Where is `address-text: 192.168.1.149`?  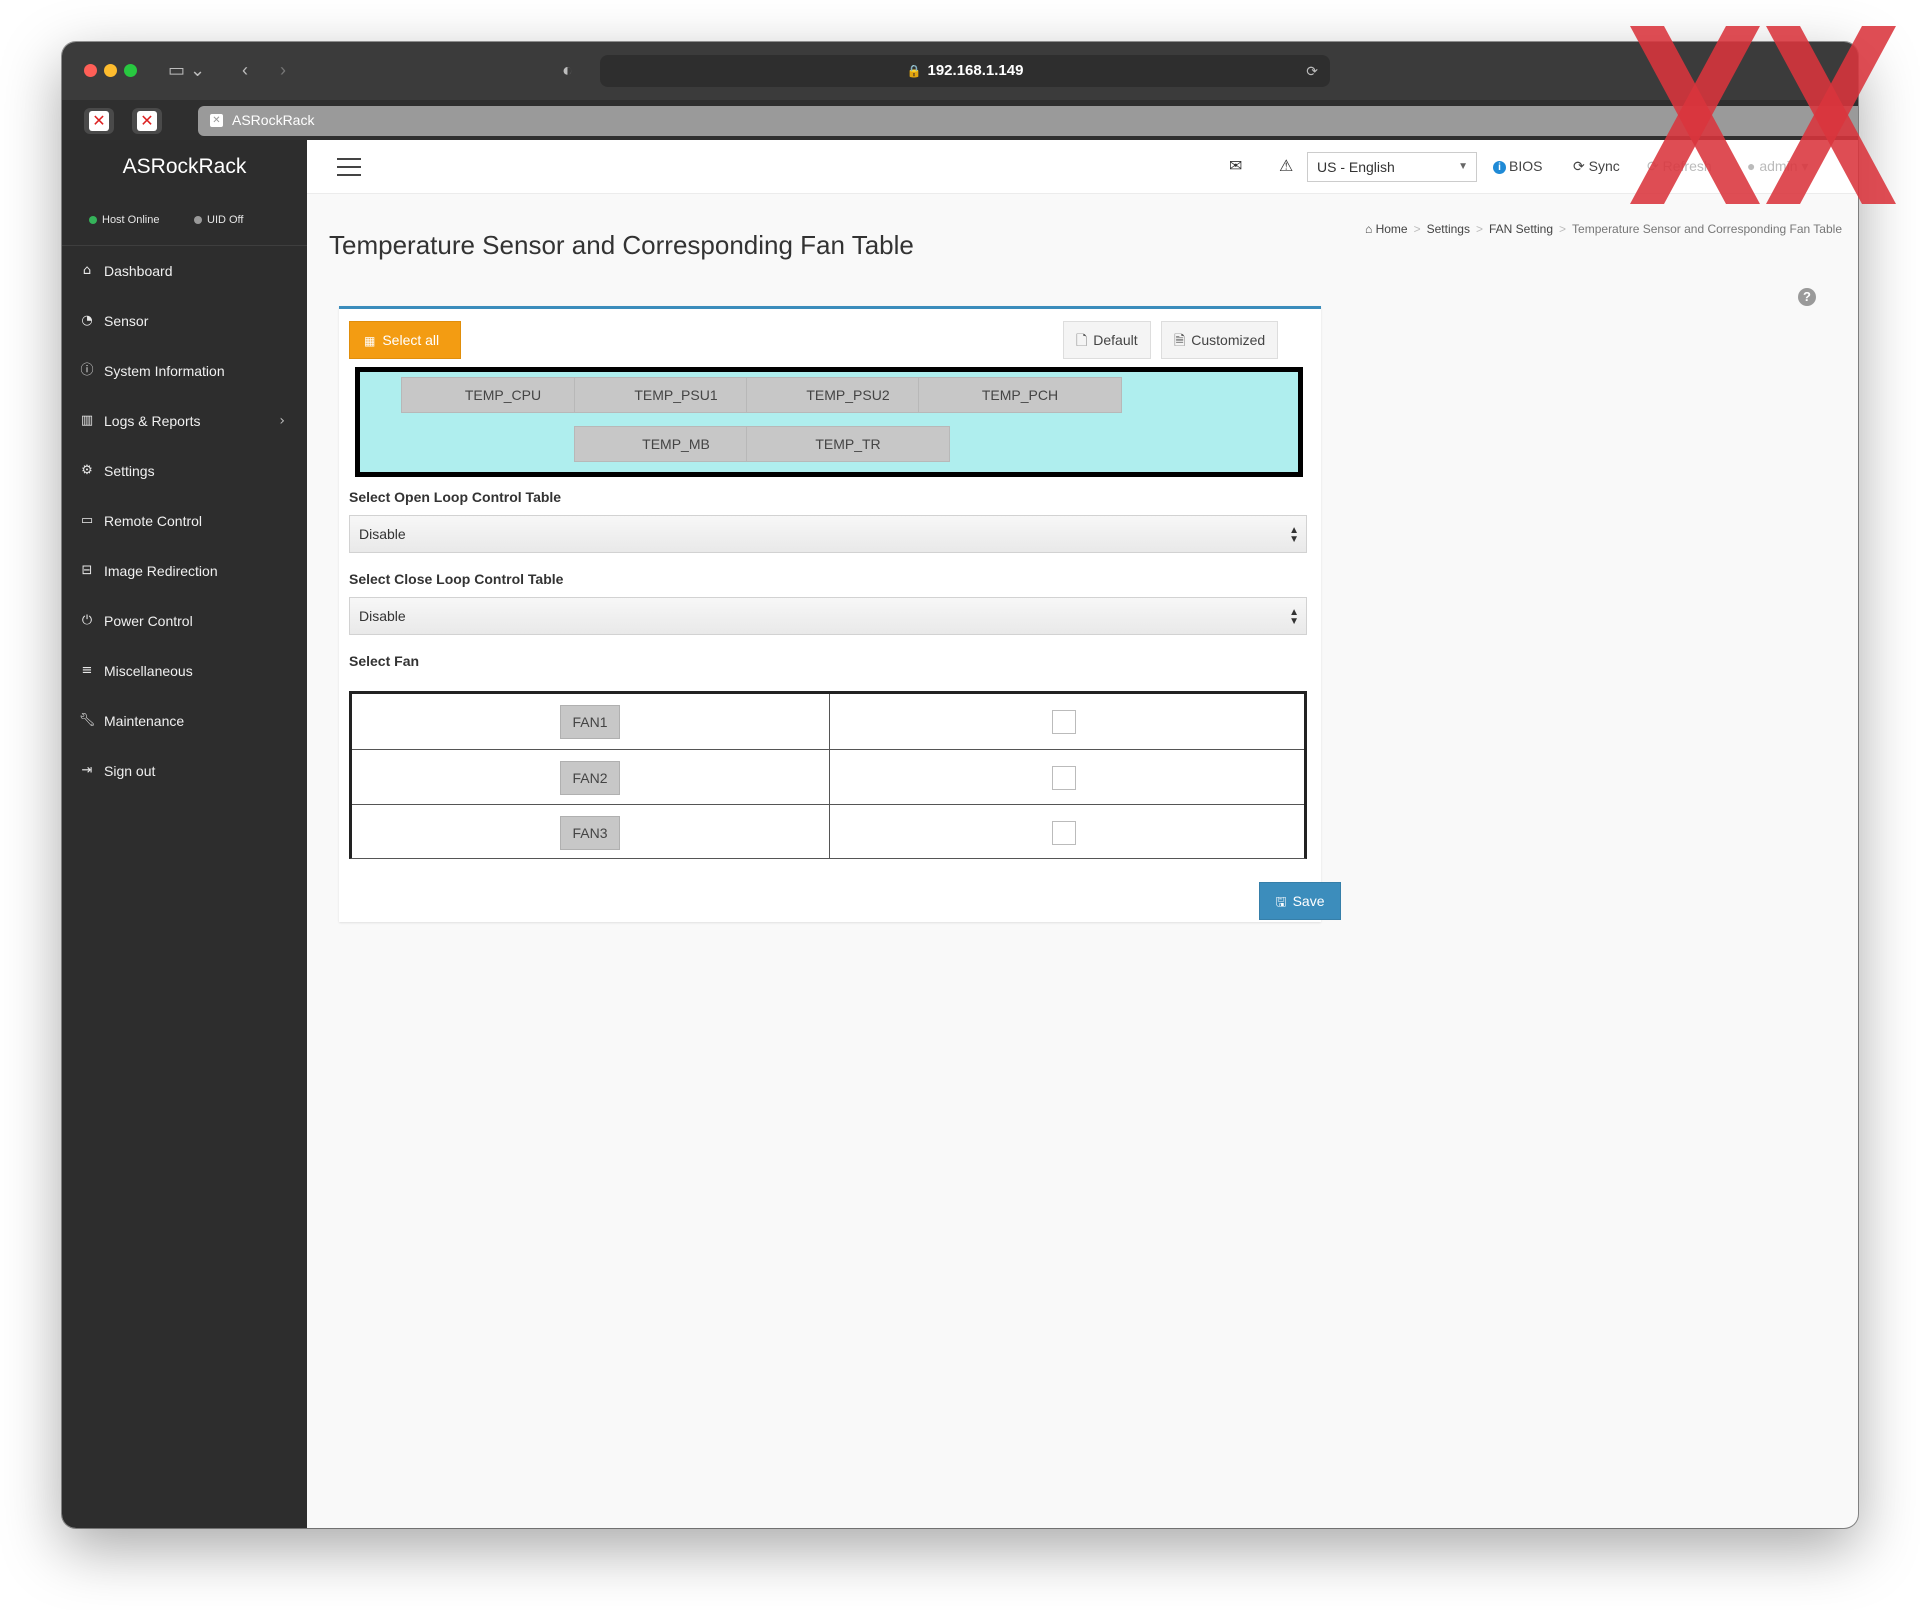
address-text: 192.168.1.149 is located at coordinates (975, 70).